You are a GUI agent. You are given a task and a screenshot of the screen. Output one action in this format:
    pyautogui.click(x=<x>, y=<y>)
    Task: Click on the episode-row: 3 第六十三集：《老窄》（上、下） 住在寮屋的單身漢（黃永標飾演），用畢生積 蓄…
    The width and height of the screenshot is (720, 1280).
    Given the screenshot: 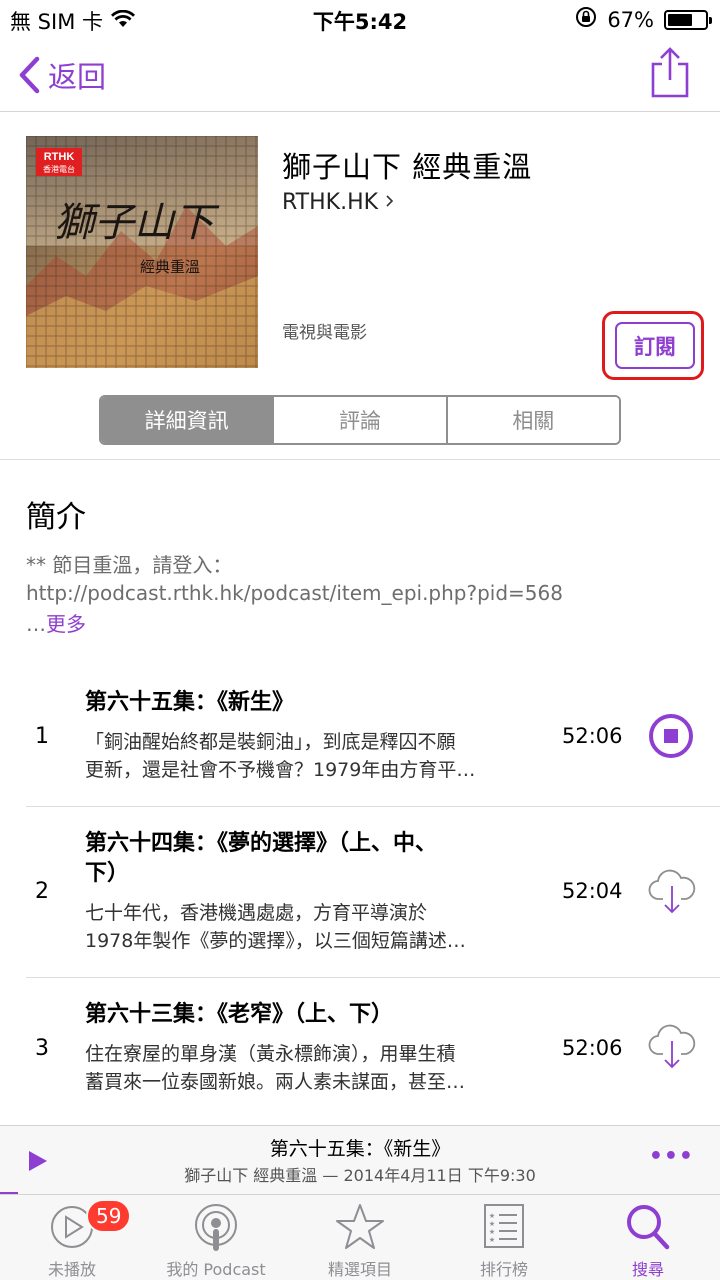 What is the action you would take?
    pyautogui.click(x=360, y=1048)
    